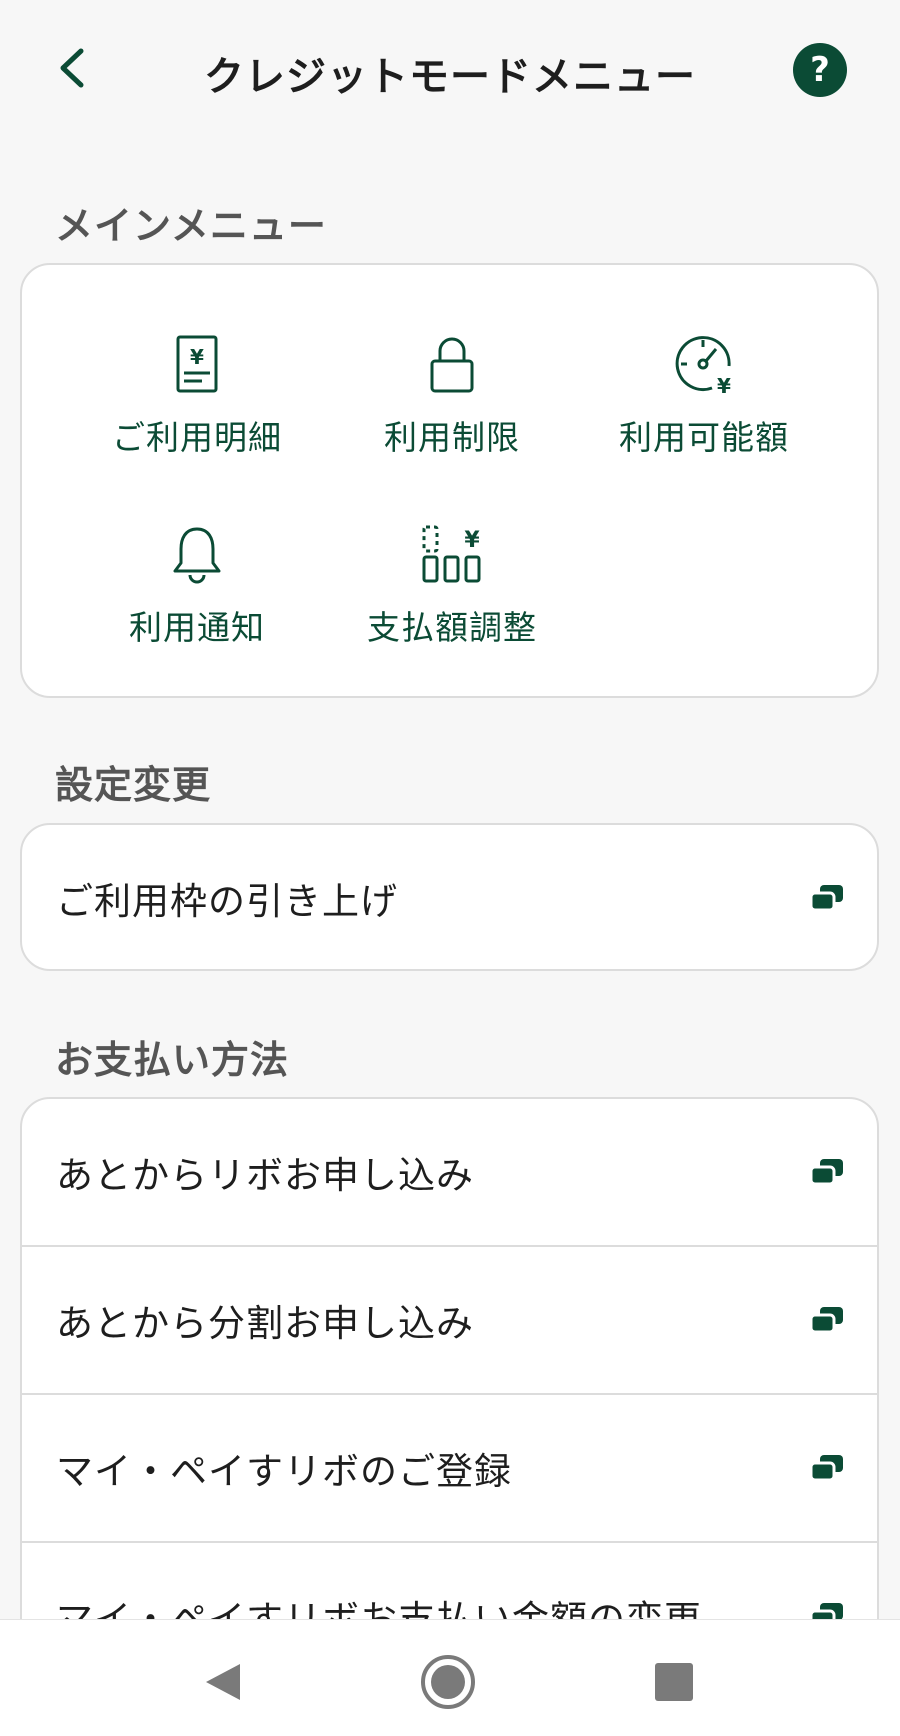 The width and height of the screenshot is (900, 1736). I want to click on menu-item-label: ご利用明細, so click(197, 437).